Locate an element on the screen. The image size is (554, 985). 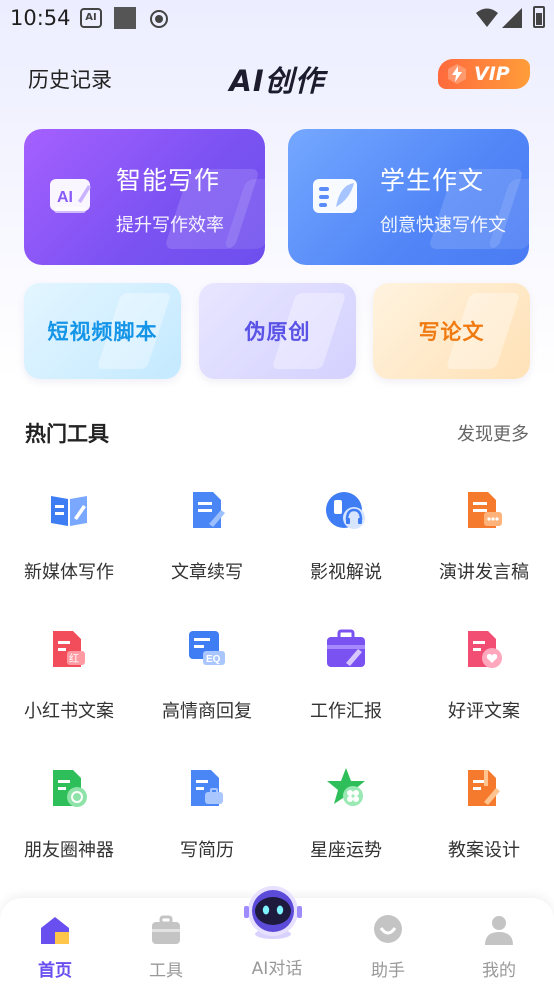
tool-speech-draft: 演讲发言稿 is located at coordinates (484, 536).